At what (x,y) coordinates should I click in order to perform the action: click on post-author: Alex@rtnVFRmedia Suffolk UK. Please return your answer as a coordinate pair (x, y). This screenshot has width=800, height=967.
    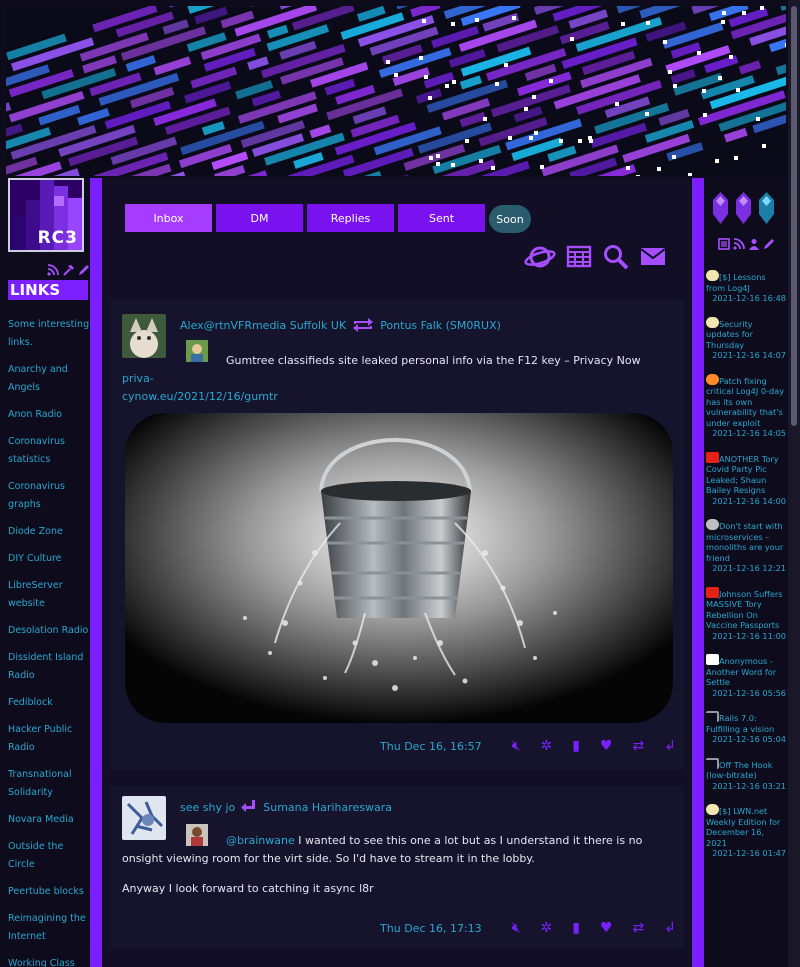
    Looking at the image, I should click on (263, 325).